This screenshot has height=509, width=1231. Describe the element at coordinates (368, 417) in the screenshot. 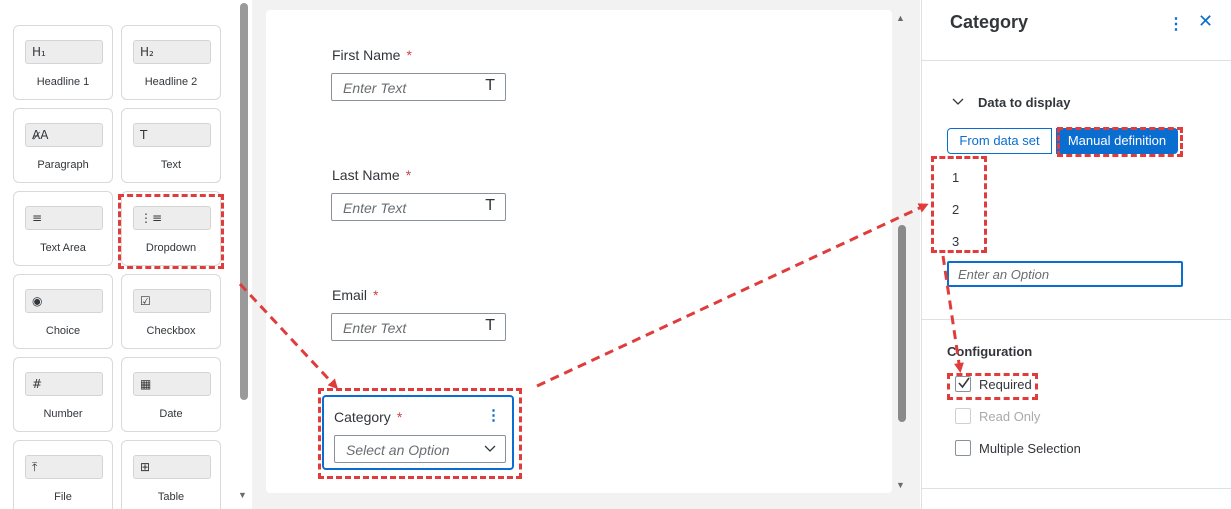

I see `category-label: Category *` at that location.